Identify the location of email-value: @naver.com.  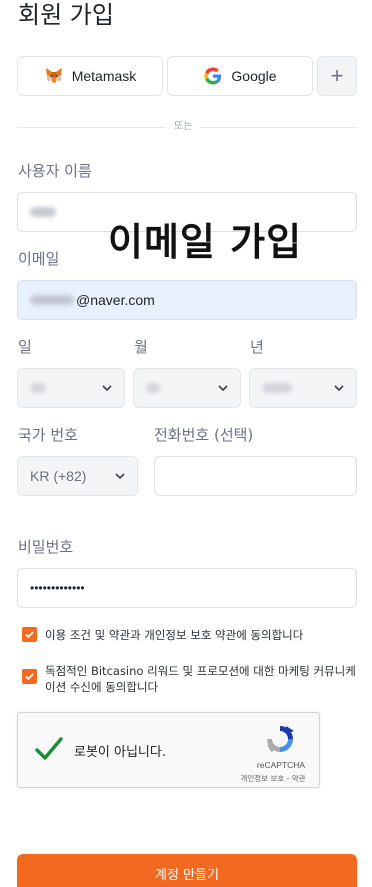
(115, 300).